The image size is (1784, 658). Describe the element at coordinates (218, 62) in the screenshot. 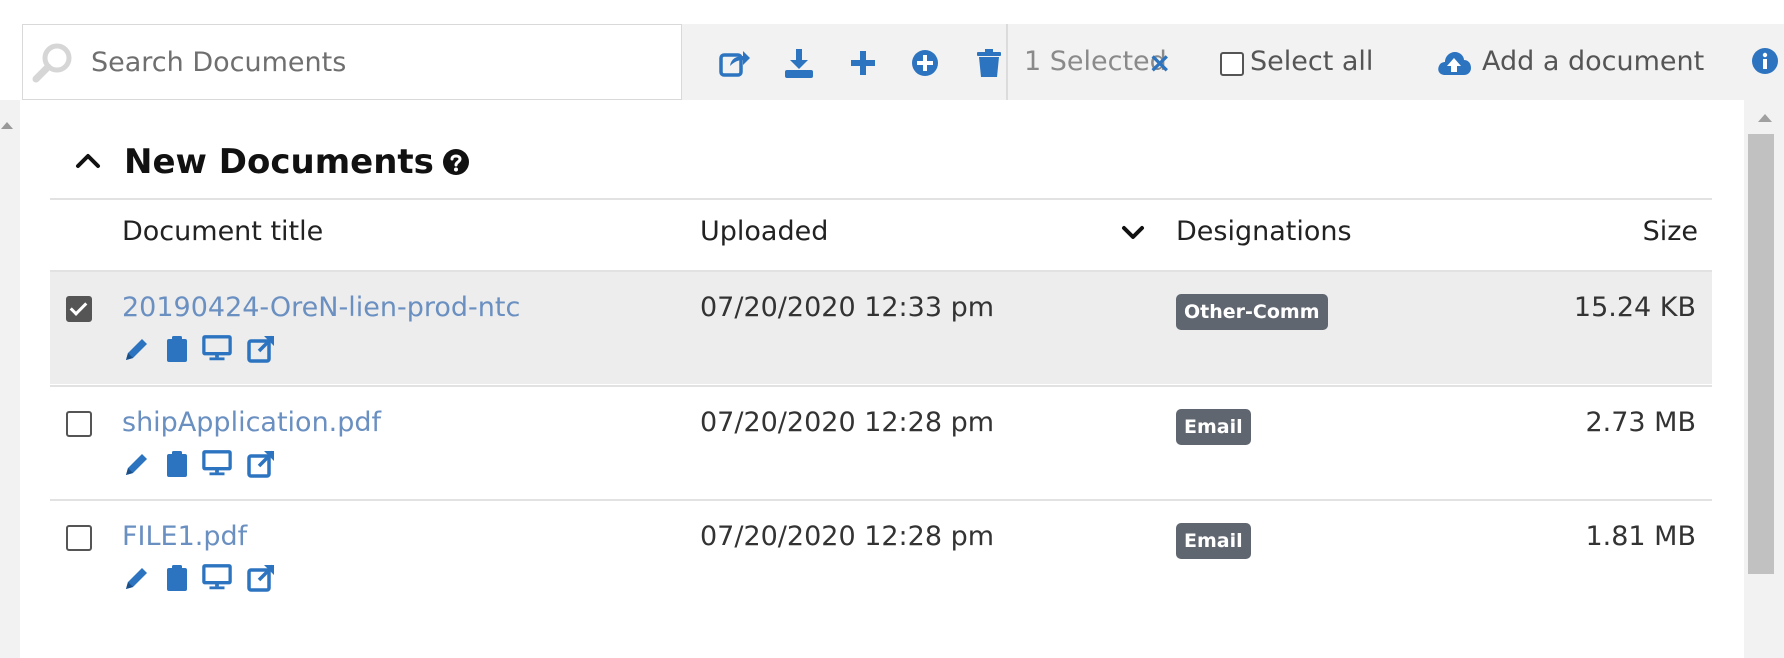

I see `search-input: Search Documents` at that location.